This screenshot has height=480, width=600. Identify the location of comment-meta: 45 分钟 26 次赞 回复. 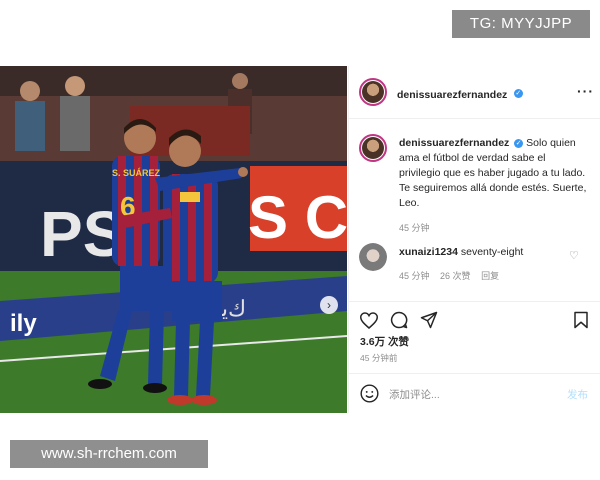
(449, 275).